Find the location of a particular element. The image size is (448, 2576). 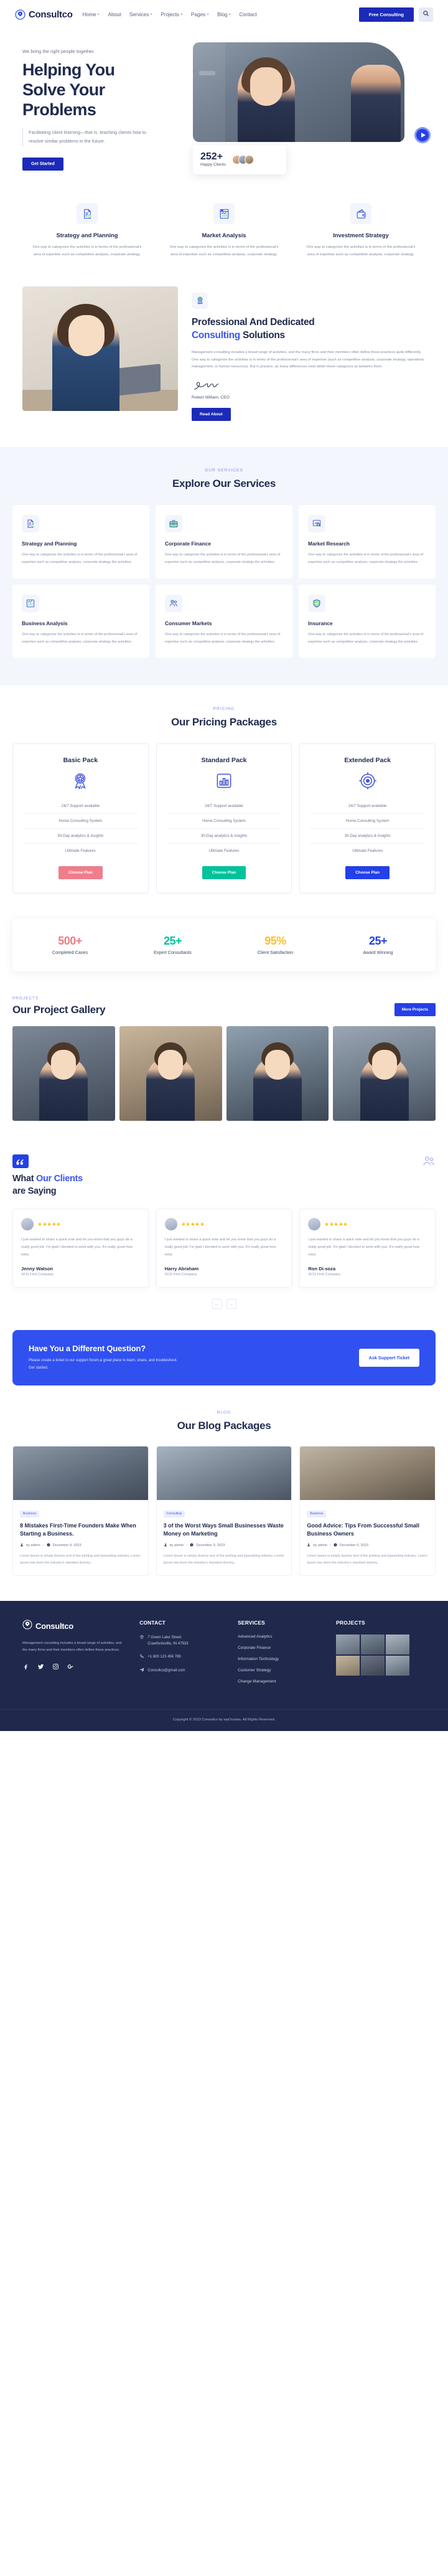

search-icon is located at coordinates (426, 14).